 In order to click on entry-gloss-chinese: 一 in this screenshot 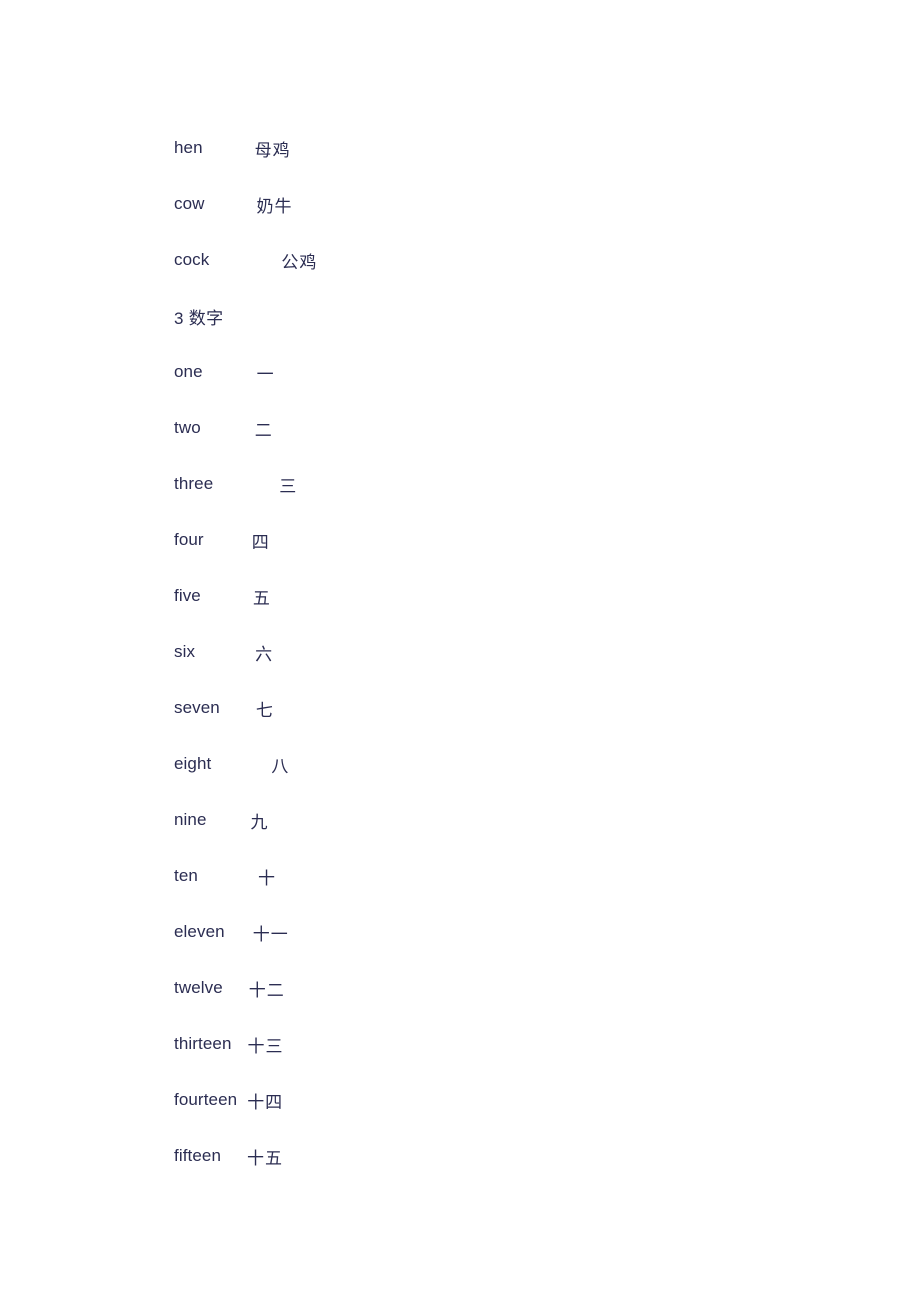, I will do `click(265, 374)`.